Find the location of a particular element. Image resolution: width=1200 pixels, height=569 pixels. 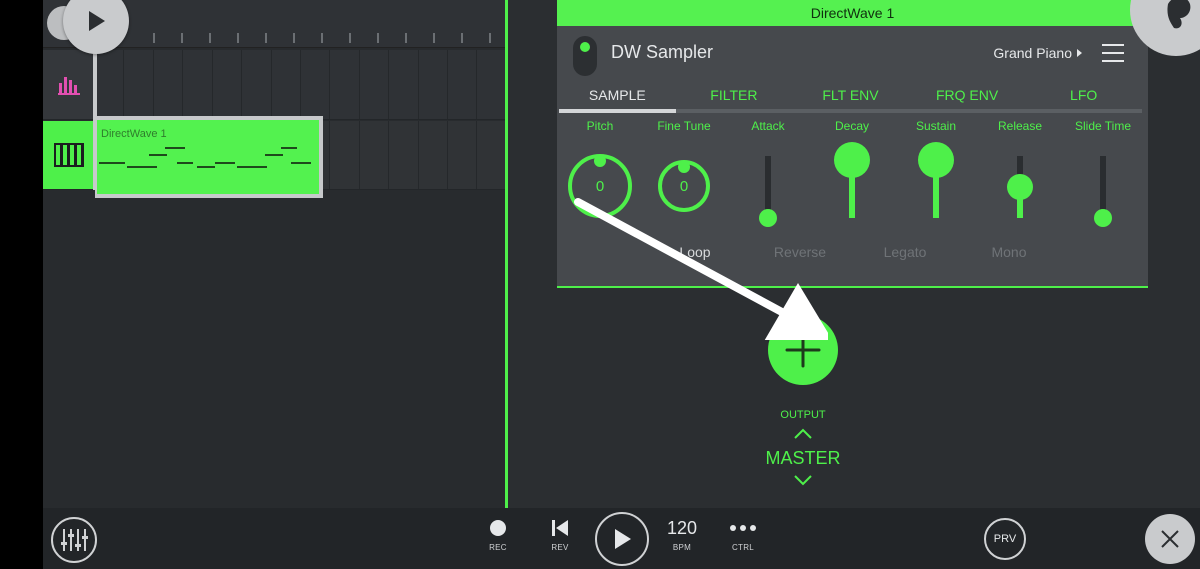

bpm-label: BPM is located at coordinates (682, 547).